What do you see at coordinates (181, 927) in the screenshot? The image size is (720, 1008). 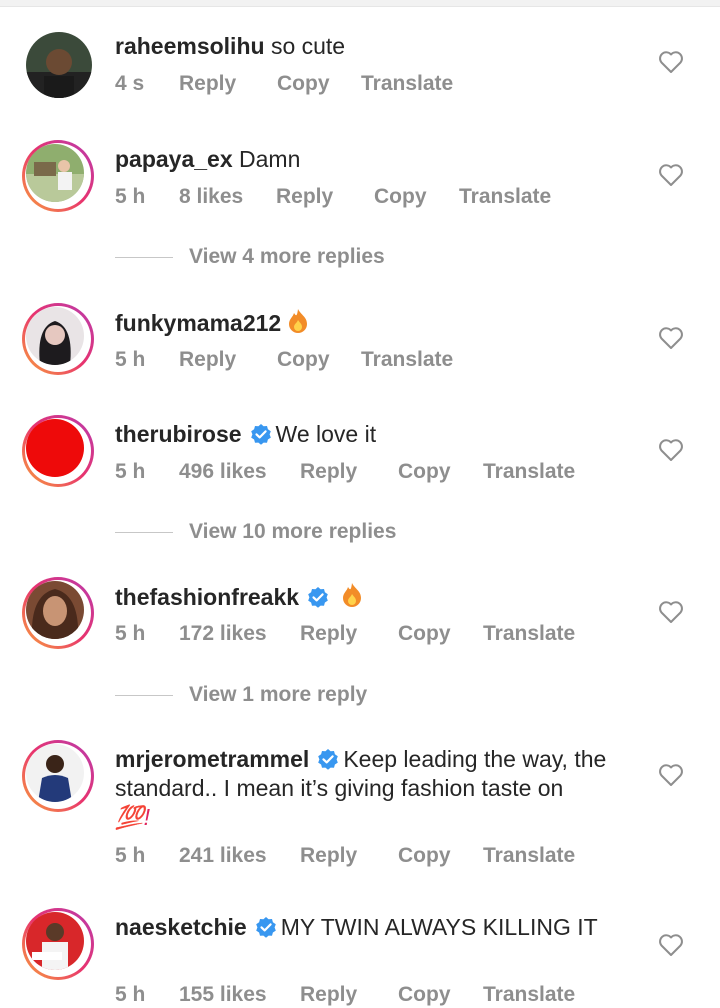 I see `username: naesketchie` at bounding box center [181, 927].